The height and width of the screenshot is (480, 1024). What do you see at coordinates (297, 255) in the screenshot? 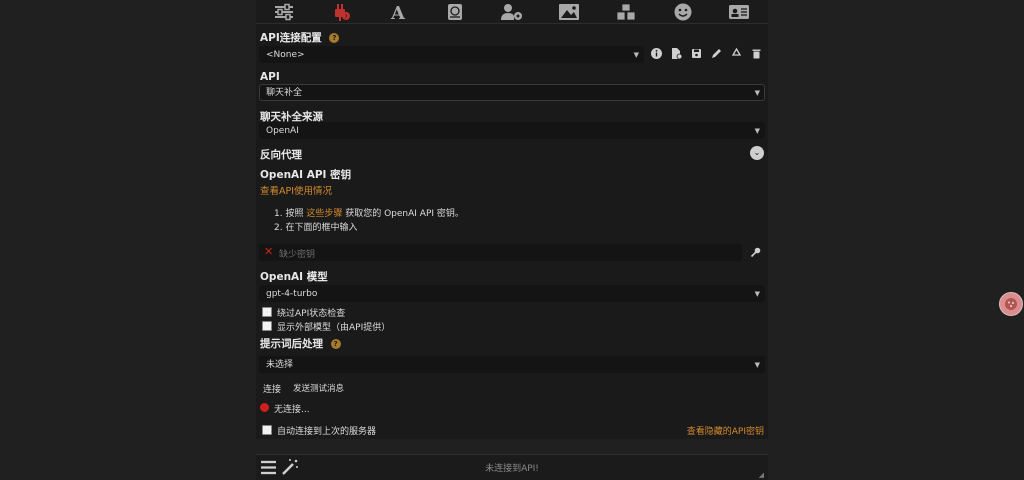
I see `api-key-placeholder: 缺少密钥` at bounding box center [297, 255].